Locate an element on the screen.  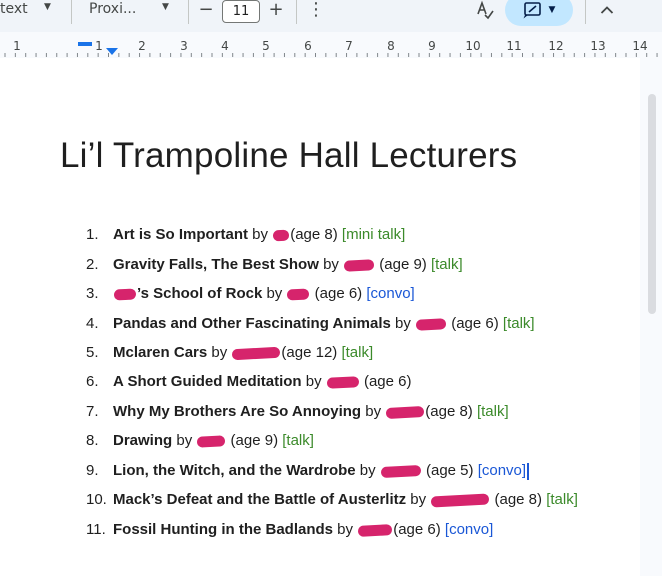
ruler-label: 9 is located at coordinates (432, 46).